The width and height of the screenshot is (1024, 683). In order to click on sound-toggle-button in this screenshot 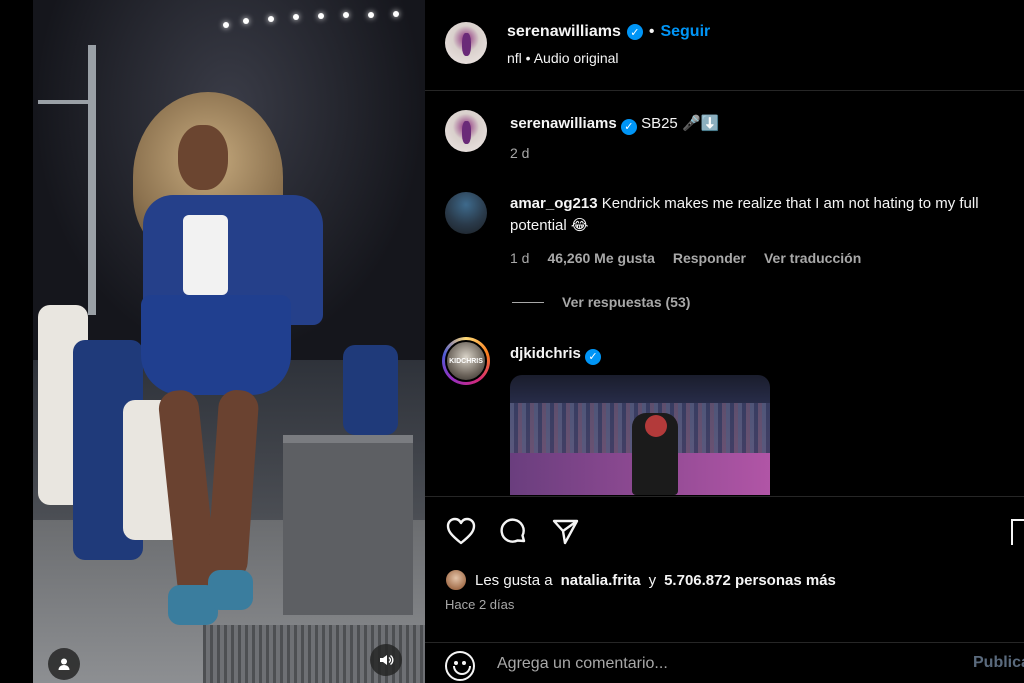, I will do `click(386, 660)`.